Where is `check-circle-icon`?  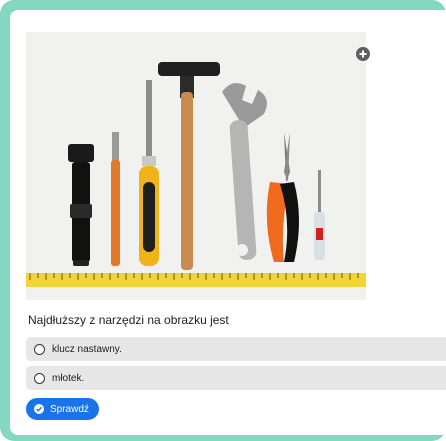 check-circle-icon is located at coordinates (39, 409).